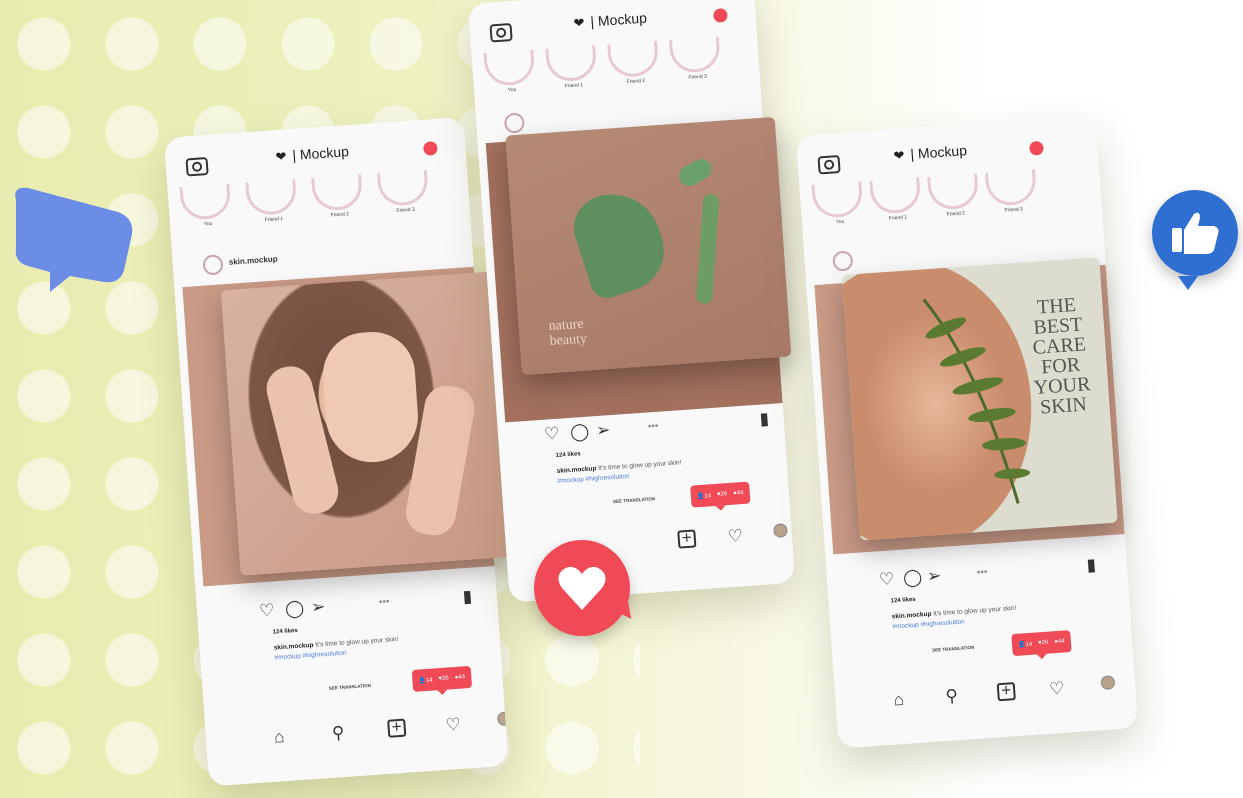 This screenshot has width=1243, height=798. Describe the element at coordinates (979, 399) in the screenshot. I see `post-image-skin-care: THE BEST CARE FOR YOUR SKIN` at that location.